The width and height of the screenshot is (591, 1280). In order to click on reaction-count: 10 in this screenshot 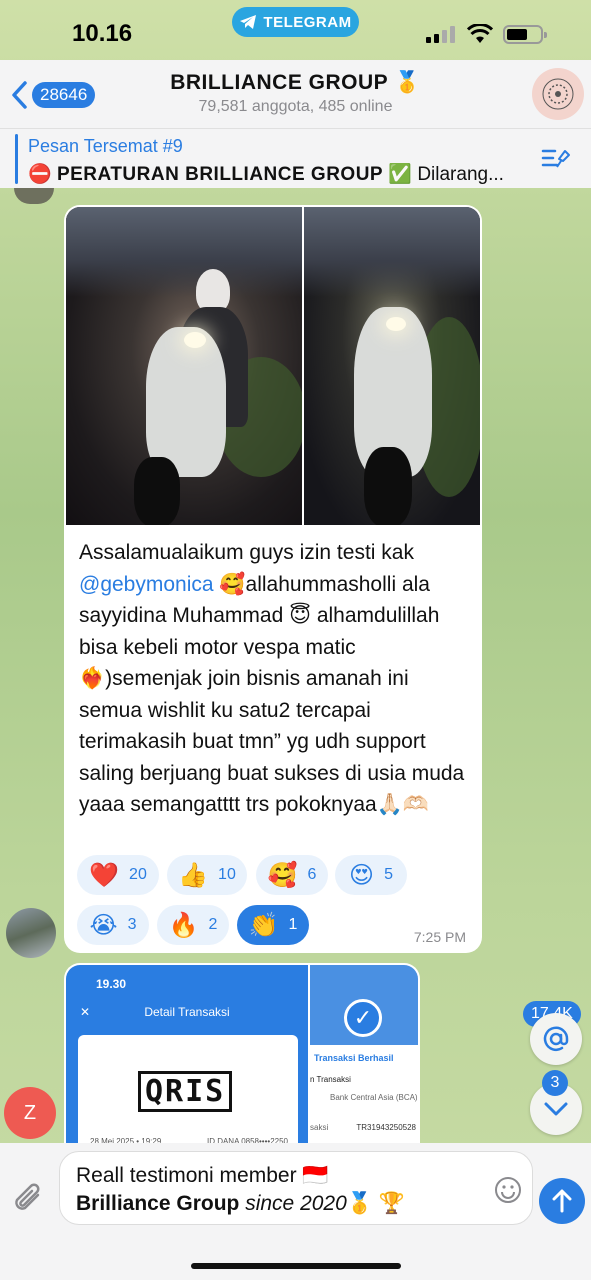, I will do `click(227, 874)`.